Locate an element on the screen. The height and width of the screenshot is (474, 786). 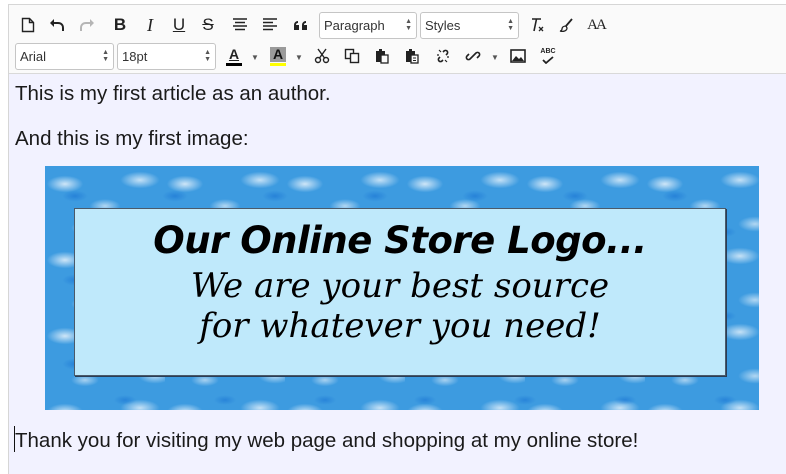
font-size-value: 18pt is located at coordinates (135, 56).